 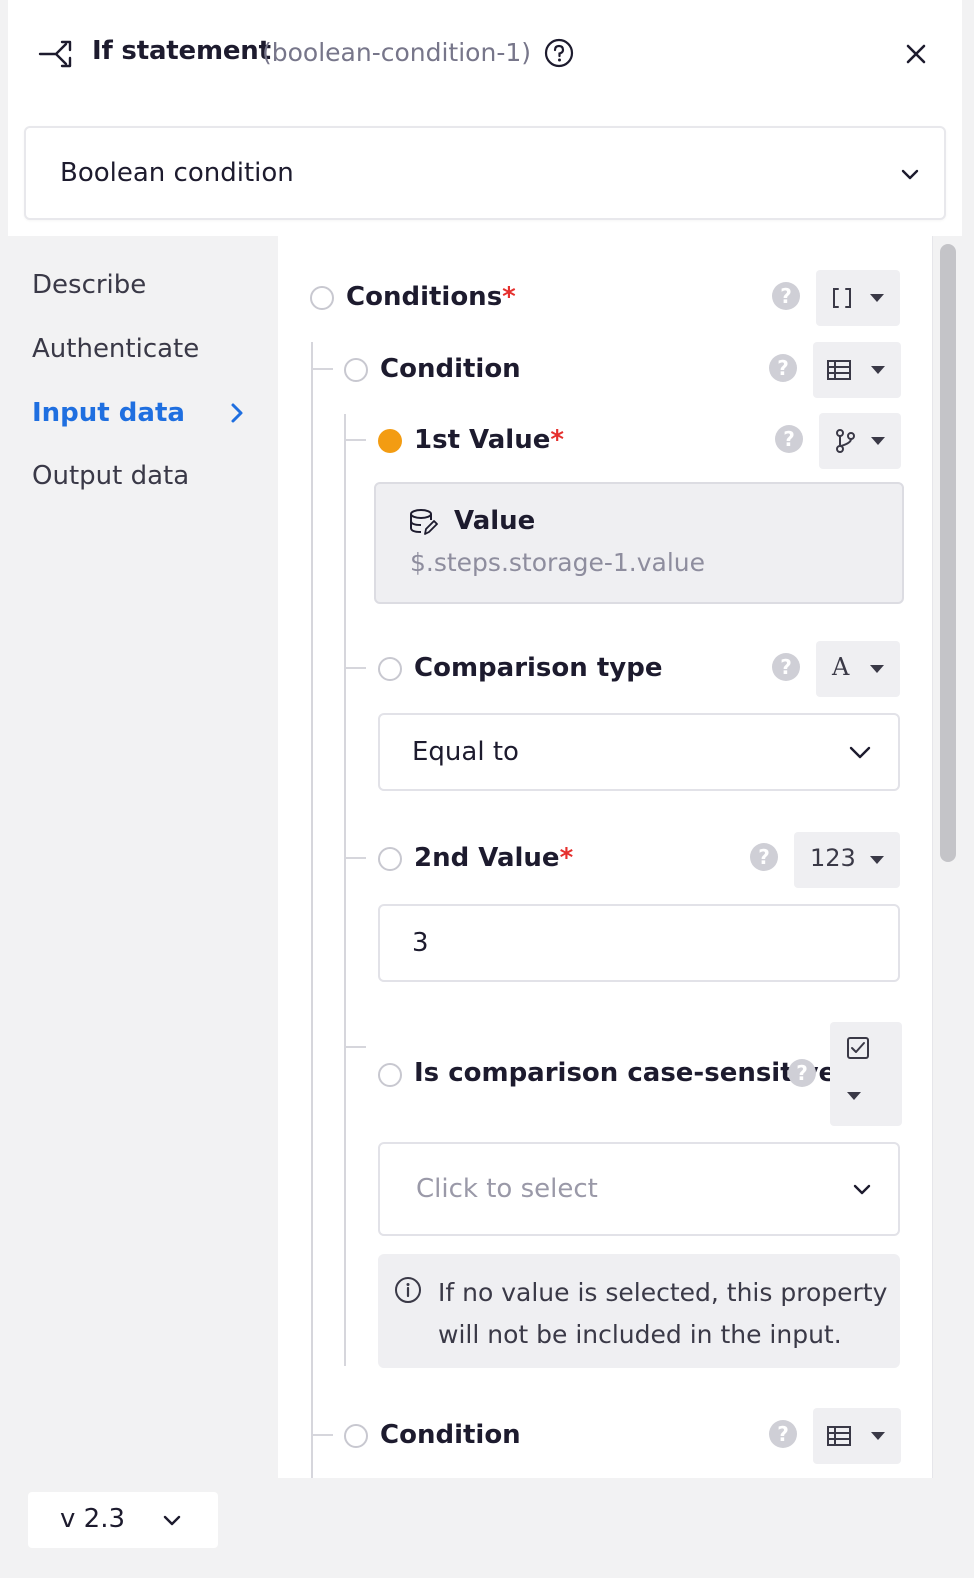 What do you see at coordinates (558, 562) in the screenshot?
I see `mapped-value-path: $.steps.storage-1.value` at bounding box center [558, 562].